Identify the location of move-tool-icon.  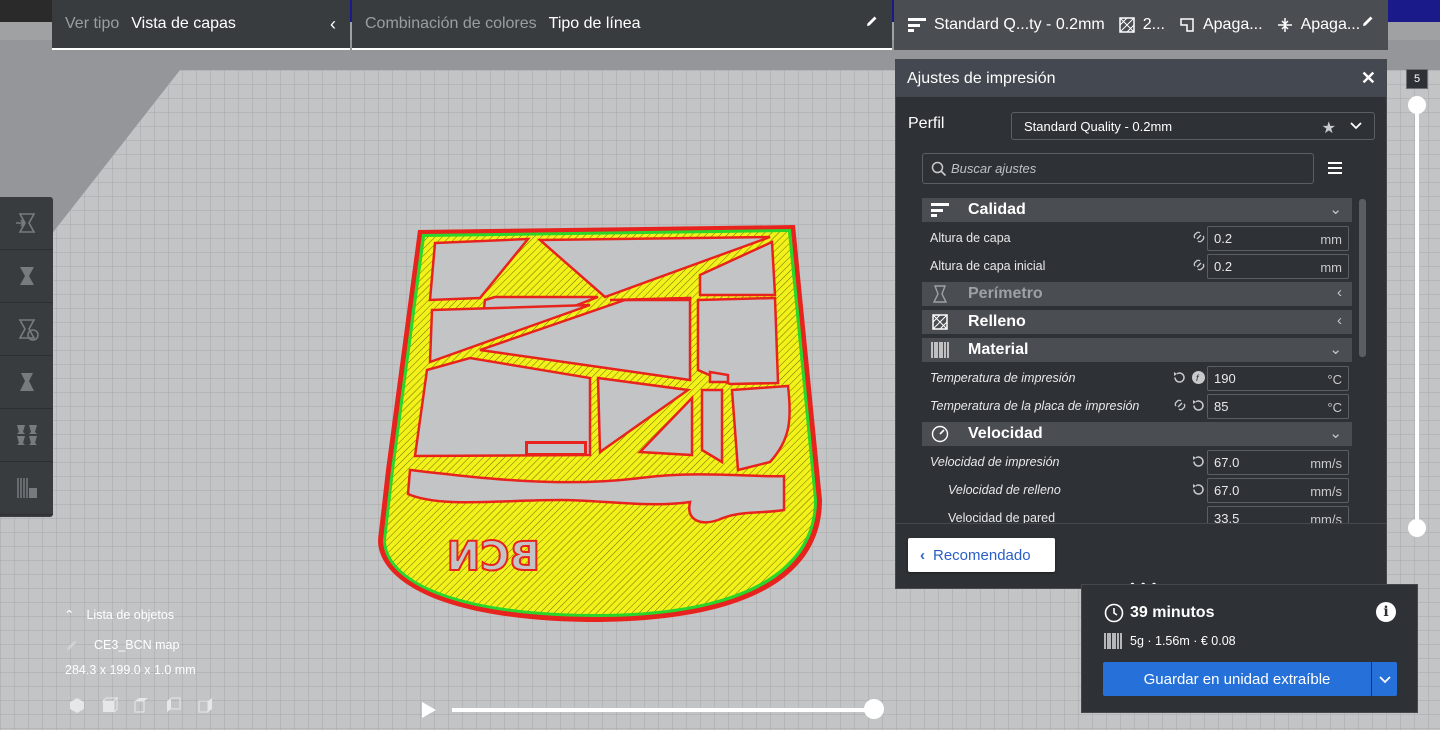
(26, 223).